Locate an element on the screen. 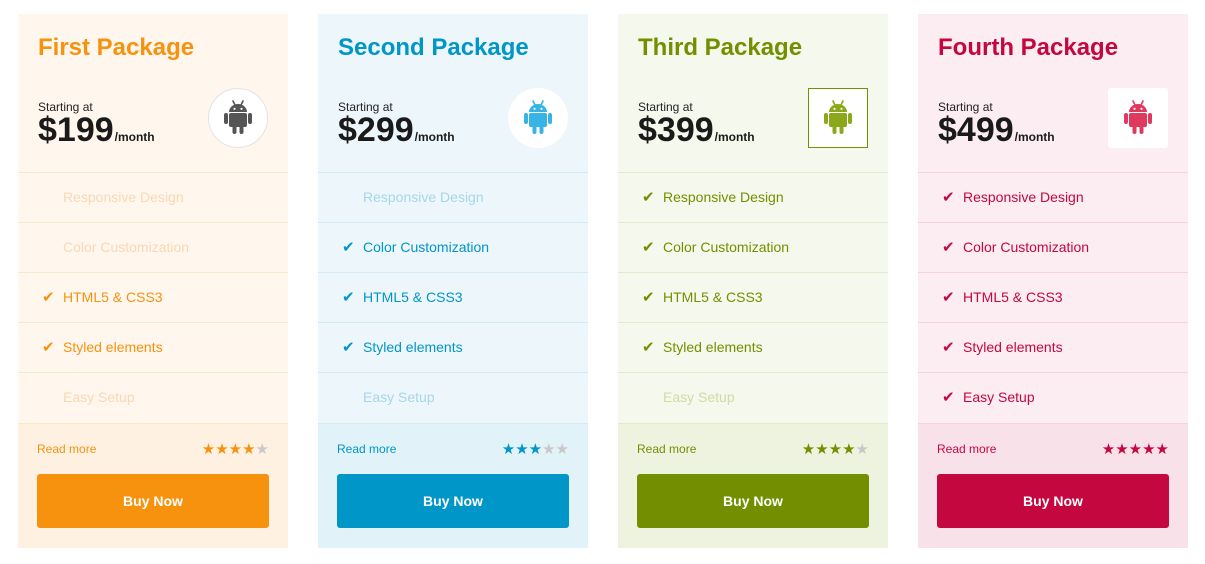 The height and width of the screenshot is (564, 1205). price: $399/month is located at coordinates (696, 130).